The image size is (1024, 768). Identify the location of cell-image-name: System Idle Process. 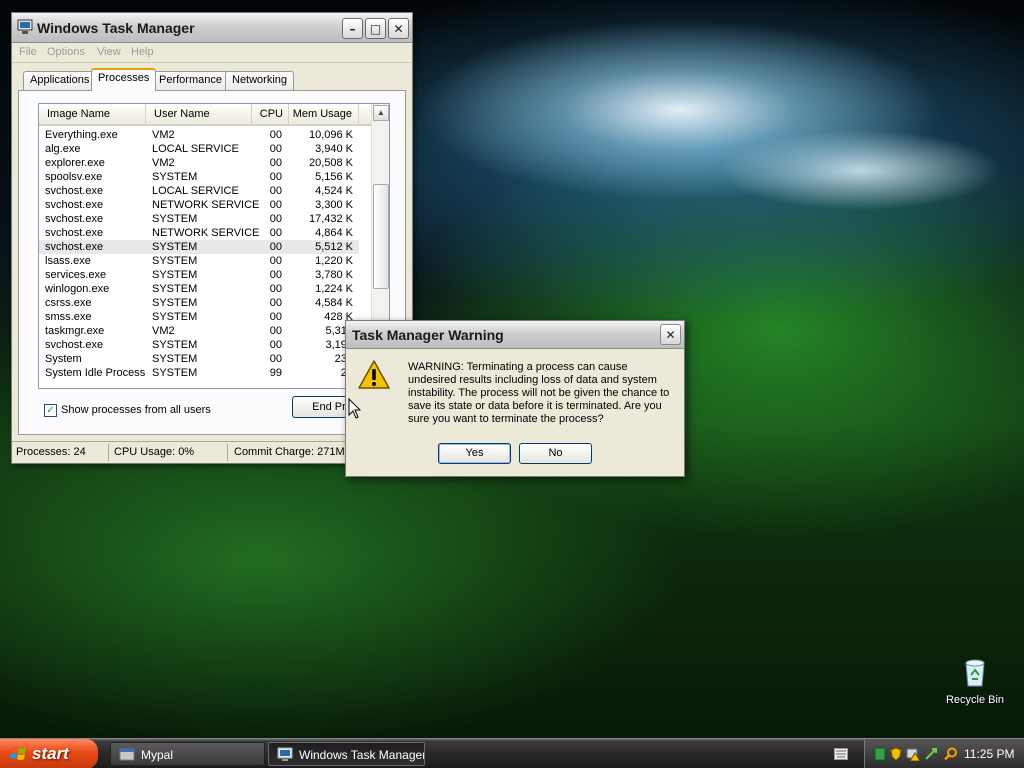
(95, 373).